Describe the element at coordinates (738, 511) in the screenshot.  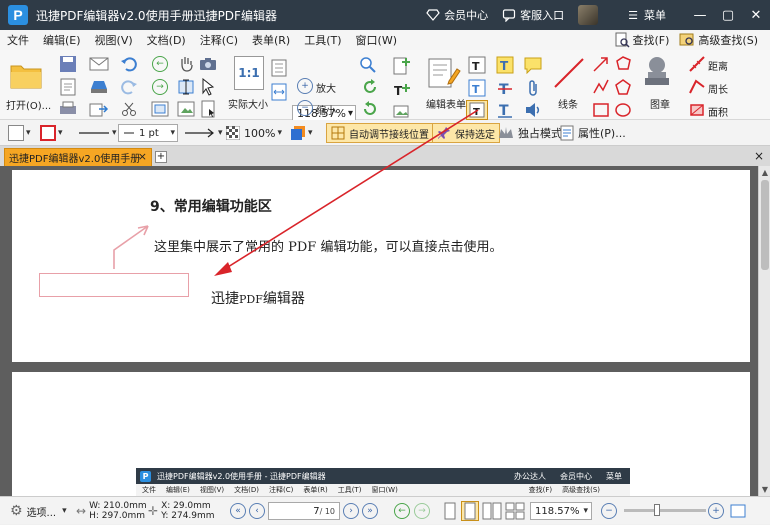
I see `fullscreen-button` at that location.